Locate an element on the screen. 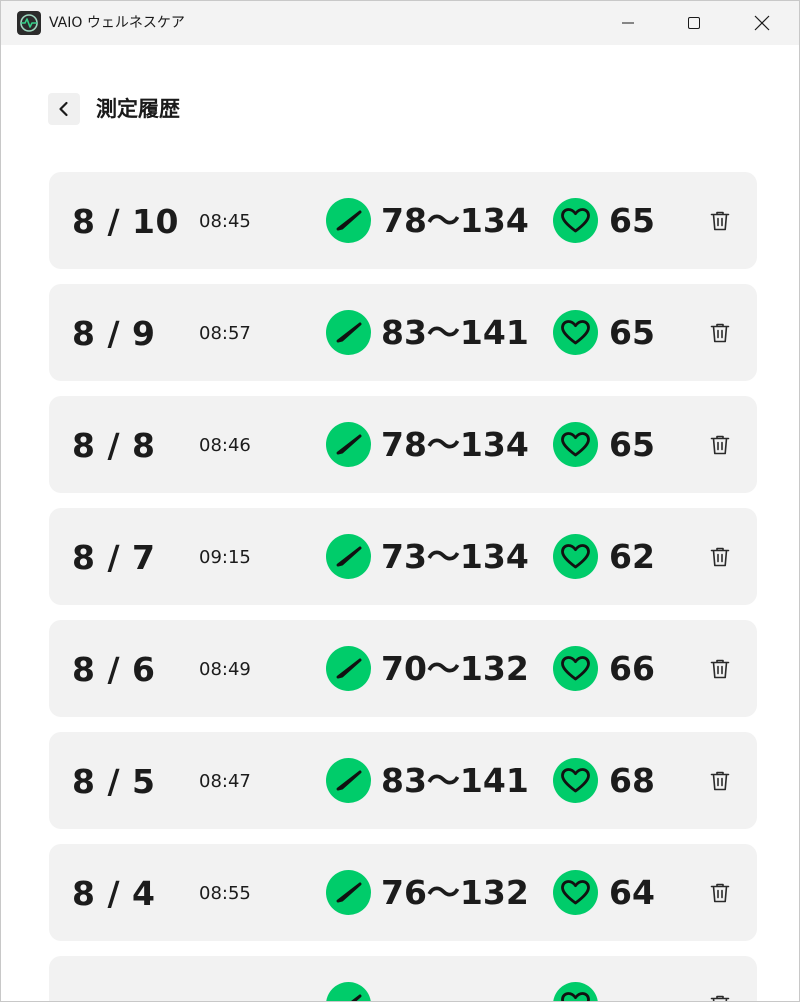 Image resolution: width=800 pixels, height=1002 pixels. minimize-icon is located at coordinates (628, 23).